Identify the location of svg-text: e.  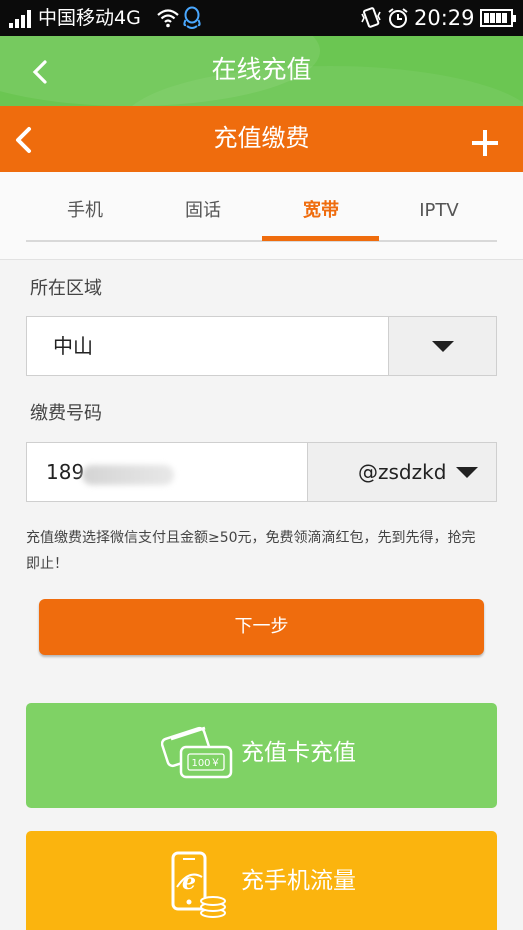
(189, 882).